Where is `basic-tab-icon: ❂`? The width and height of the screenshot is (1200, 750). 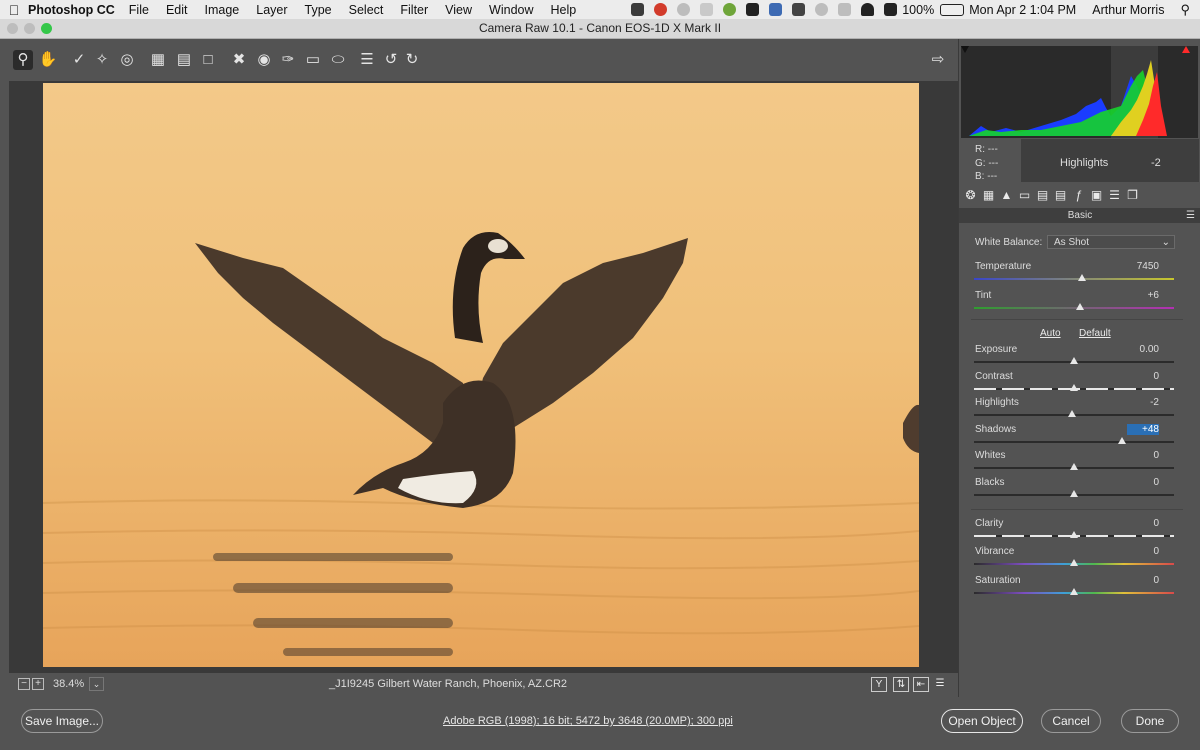
basic-tab-icon: ❂ is located at coordinates (970, 195).